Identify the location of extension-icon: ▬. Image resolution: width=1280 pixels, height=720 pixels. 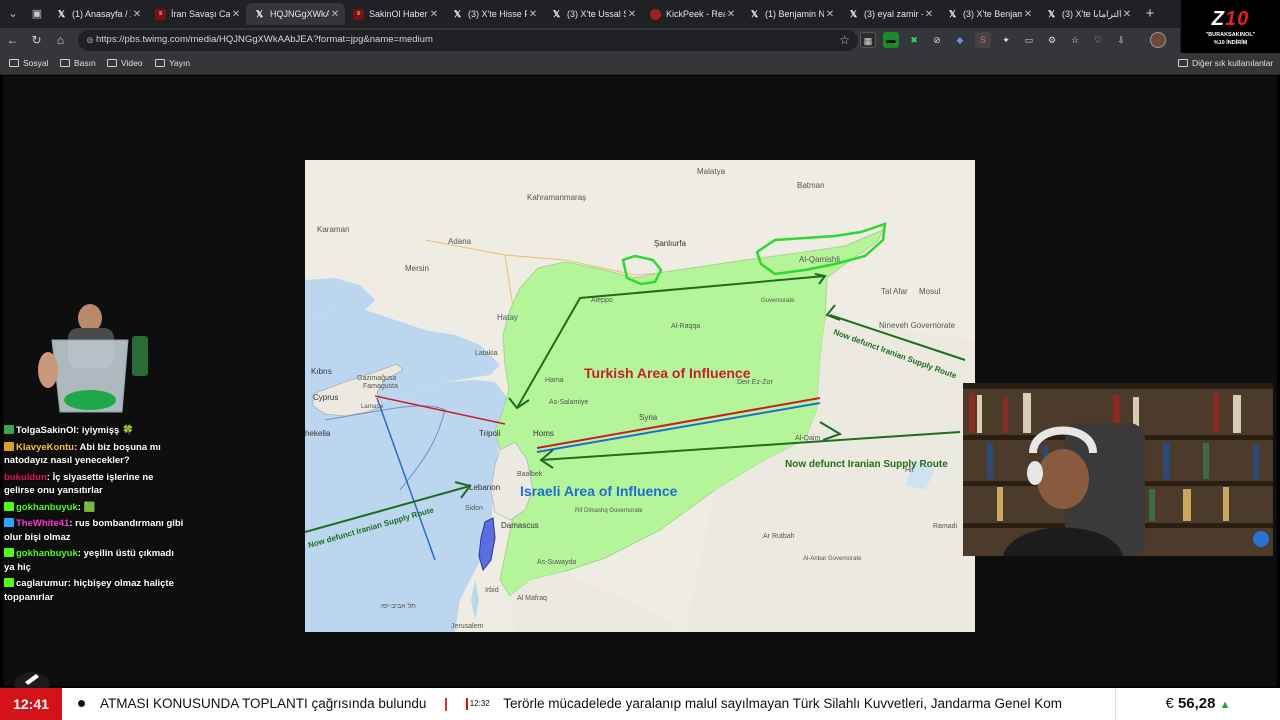
(891, 40).